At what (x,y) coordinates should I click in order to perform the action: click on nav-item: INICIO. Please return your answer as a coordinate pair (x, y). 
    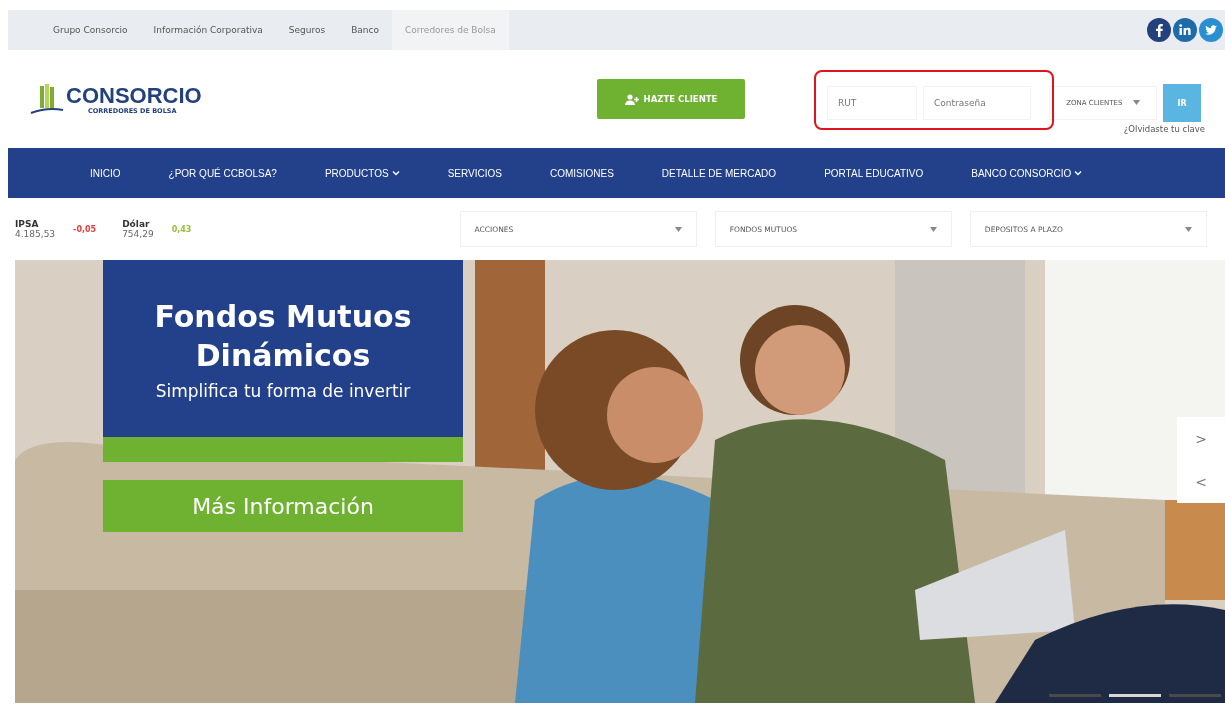
    Looking at the image, I should click on (105, 173).